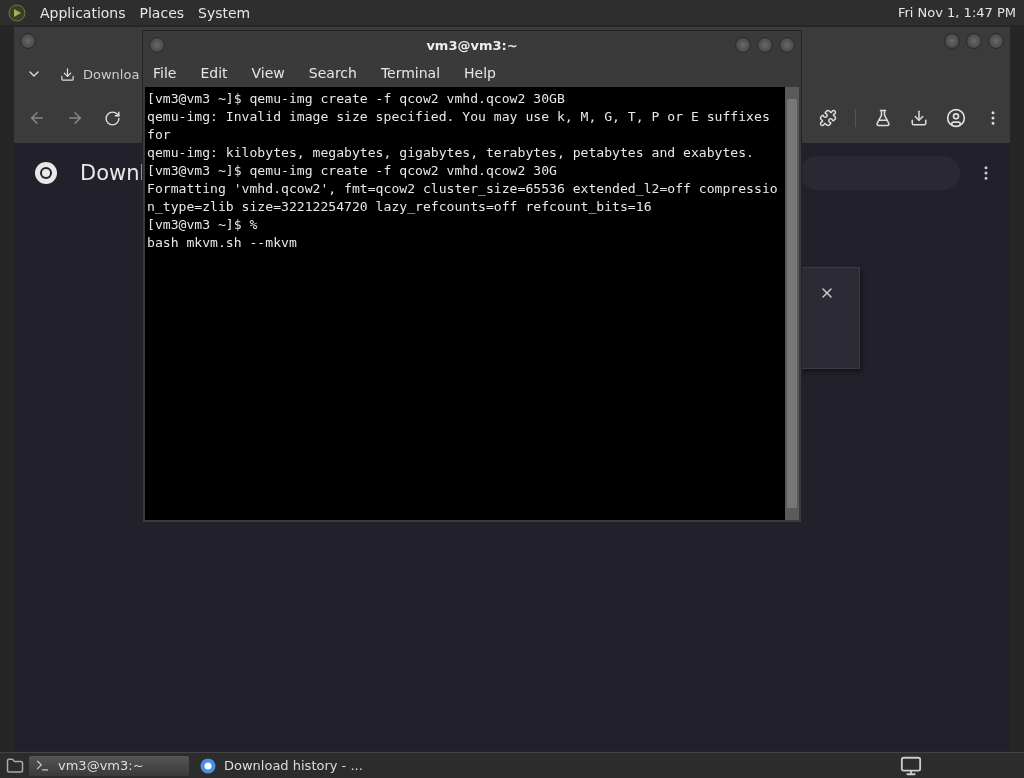 The image size is (1024, 778). I want to click on terminal-line: [vm3@vm3 ~]$ %, so click(203, 225).